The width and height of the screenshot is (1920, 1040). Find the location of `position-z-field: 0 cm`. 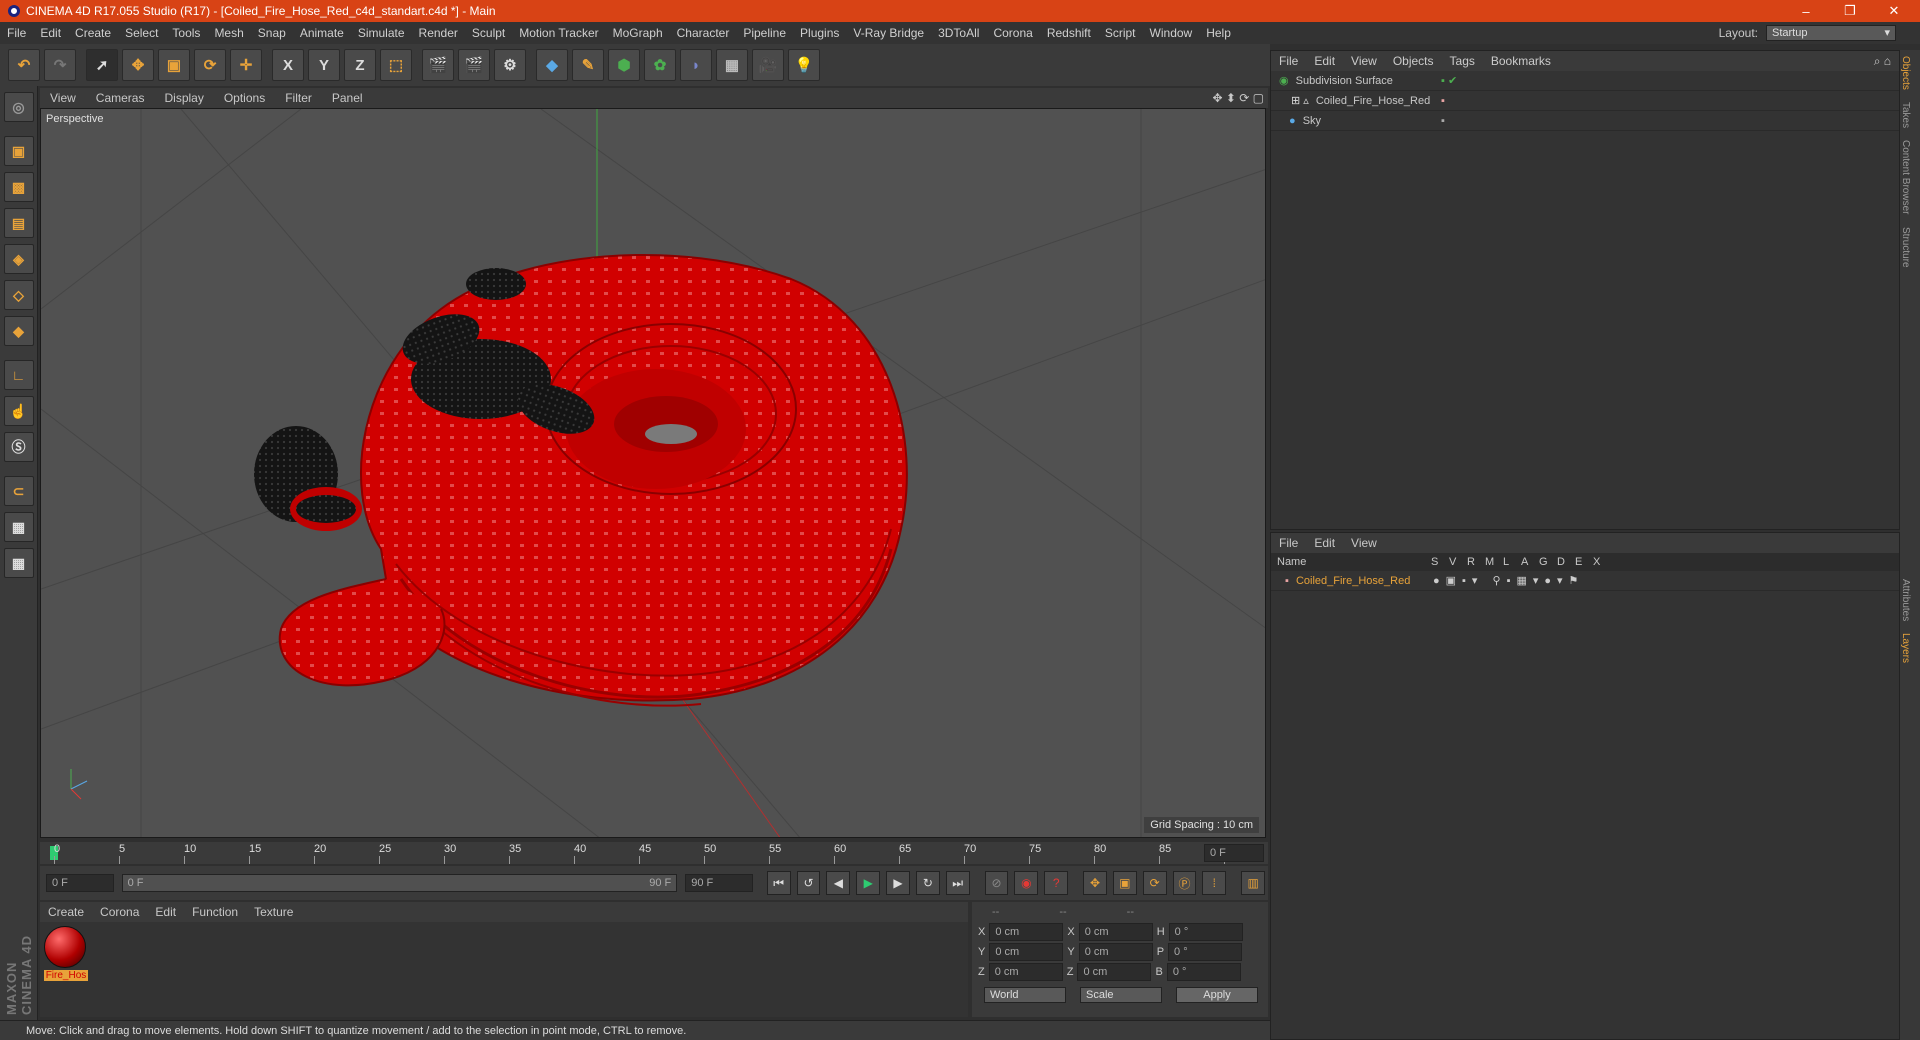

position-z-field: 0 cm is located at coordinates (1025, 972).